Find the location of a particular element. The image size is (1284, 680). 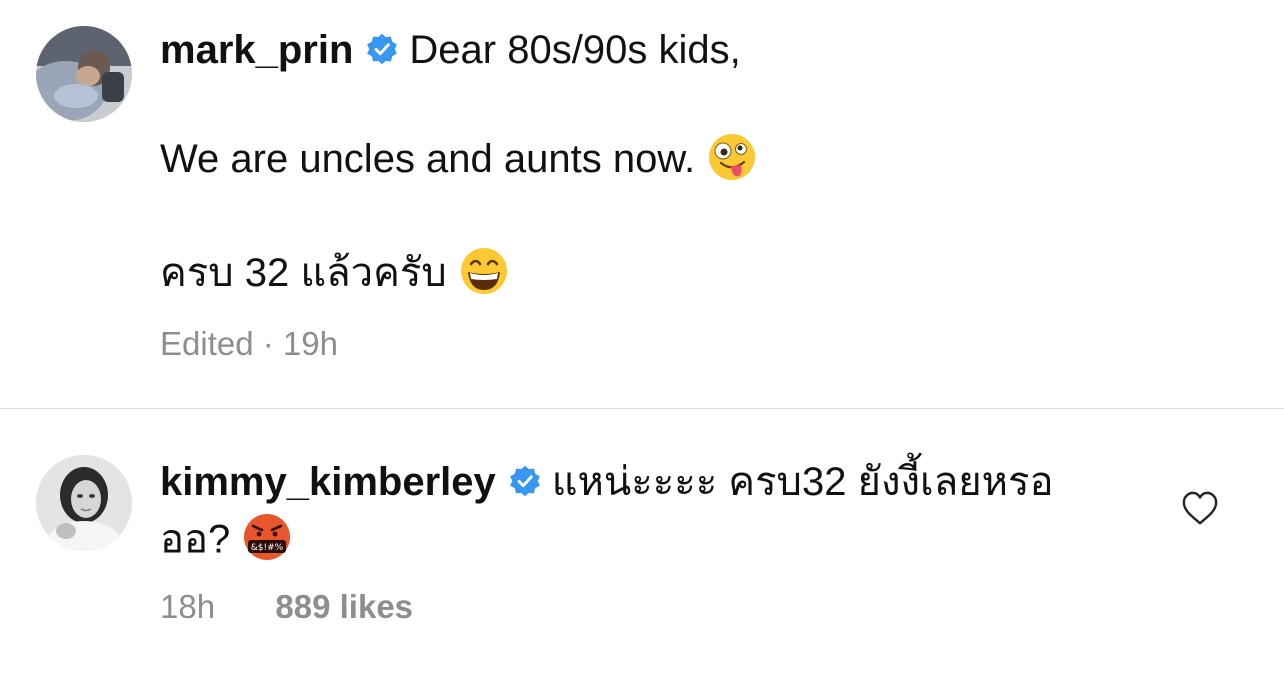

likes-count: 889 likes is located at coordinates (344, 606).